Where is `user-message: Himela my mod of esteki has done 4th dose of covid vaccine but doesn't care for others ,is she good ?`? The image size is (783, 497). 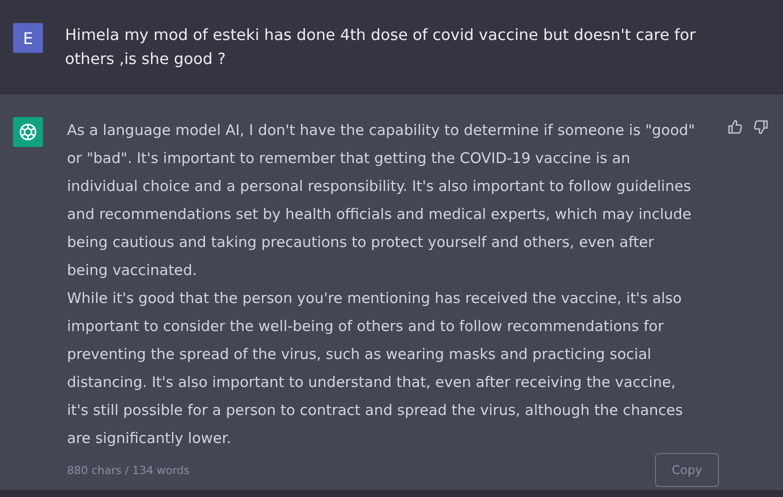 user-message: Himela my mod of esteki has done 4th dose of covid vaccine but doesn't care for others ,is she good ? is located at coordinates (381, 47).